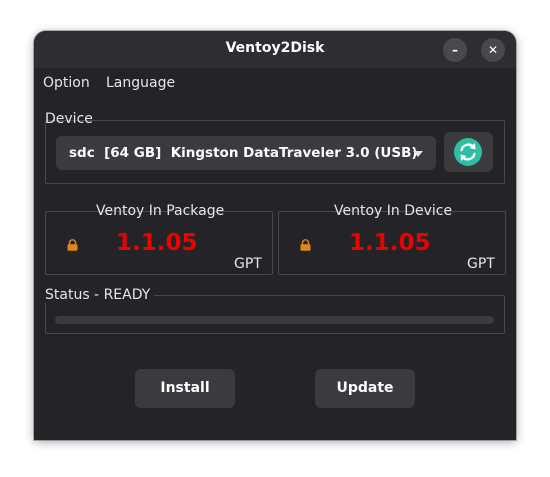 The width and height of the screenshot is (550, 477). Describe the element at coordinates (455, 50) in the screenshot. I see `minimize-button: –` at that location.